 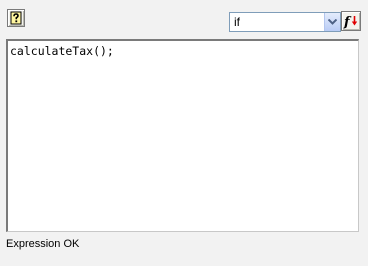 I want to click on function-icon: f, so click(x=350, y=22).